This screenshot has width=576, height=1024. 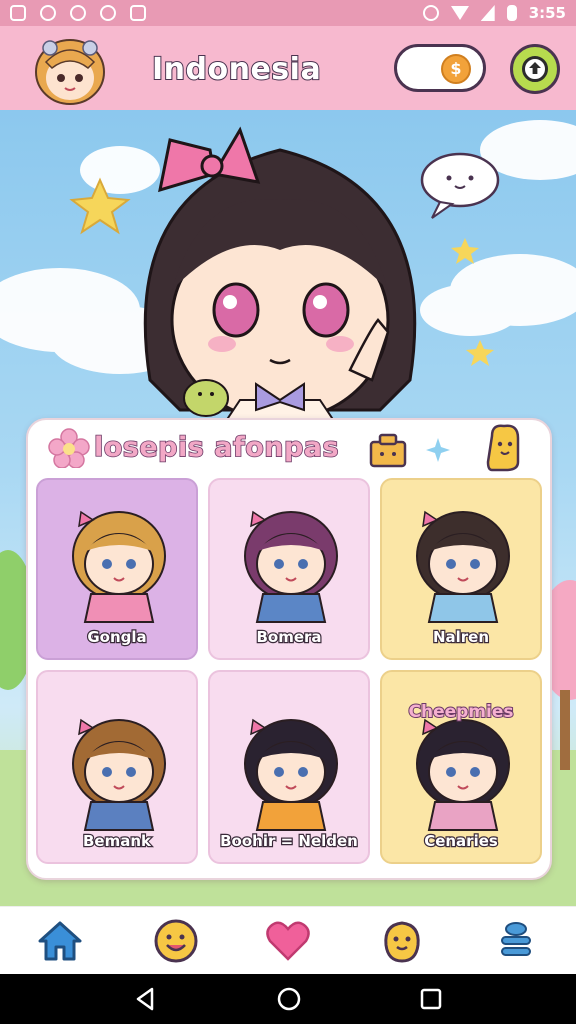 What do you see at coordinates (117, 841) in the screenshot?
I see `character-name: Bemank` at bounding box center [117, 841].